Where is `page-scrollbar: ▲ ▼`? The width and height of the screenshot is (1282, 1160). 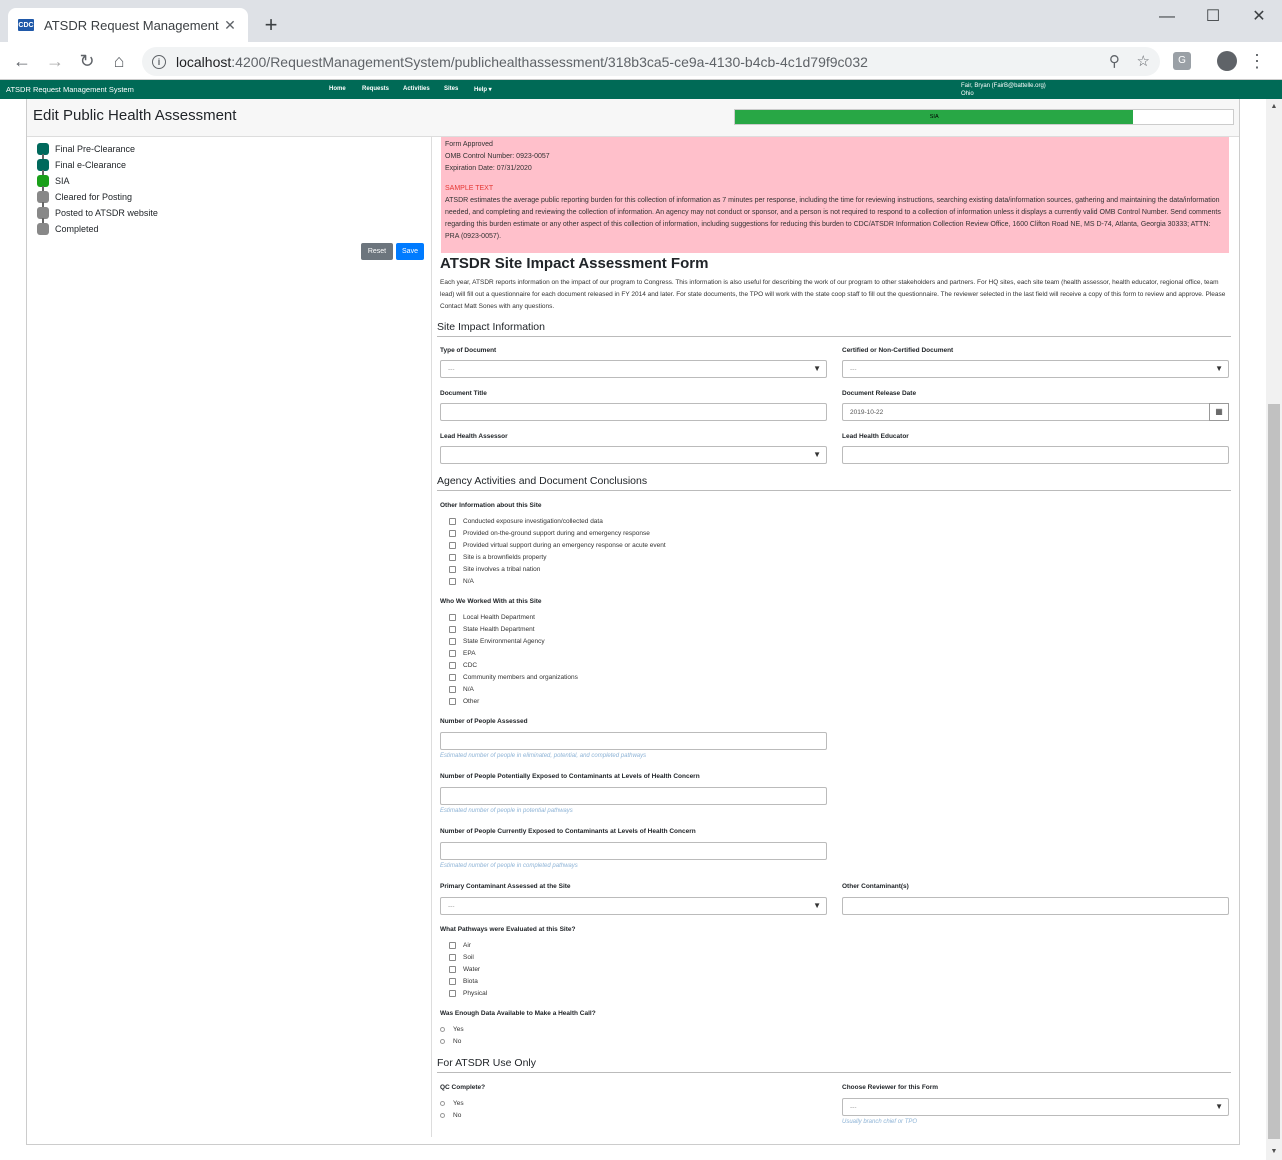
page-scrollbar: ▲ ▼ is located at coordinates (1274, 629).